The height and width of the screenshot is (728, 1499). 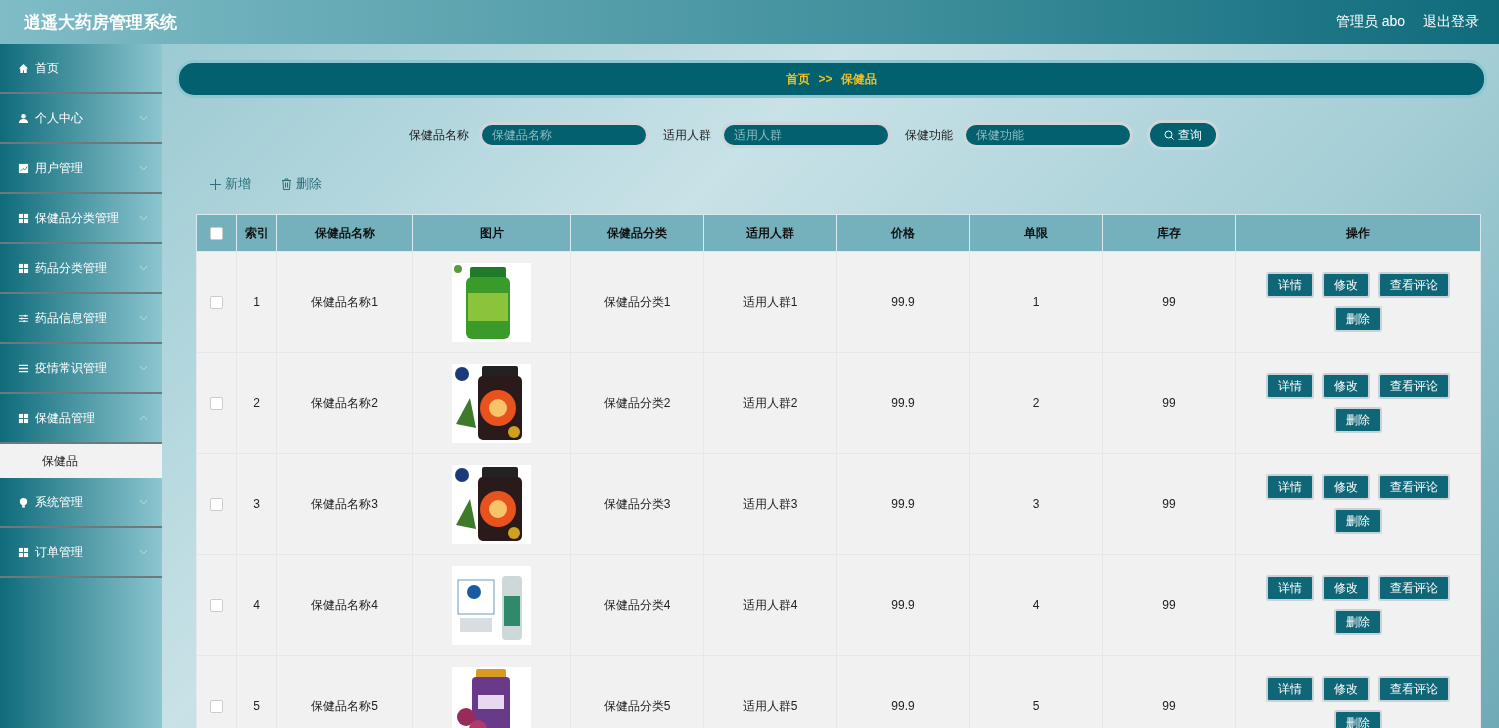 I want to click on search-field: 适用人群, so click(x=805, y=135).